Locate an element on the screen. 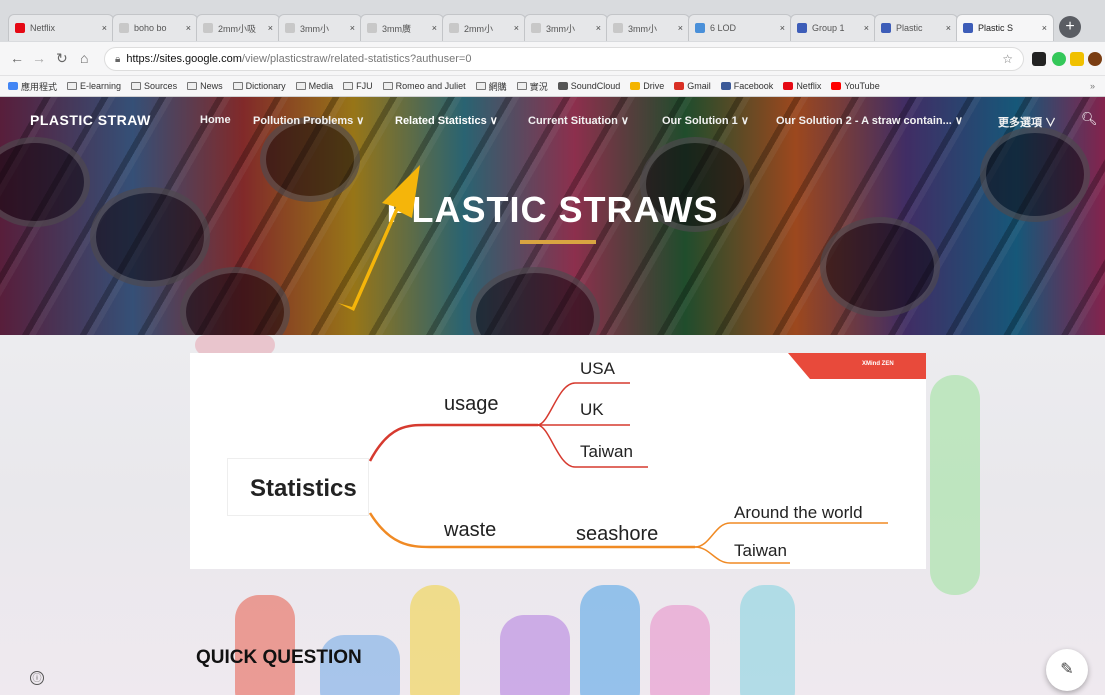  browser-tab: 2mm小 × is located at coordinates (484, 27).